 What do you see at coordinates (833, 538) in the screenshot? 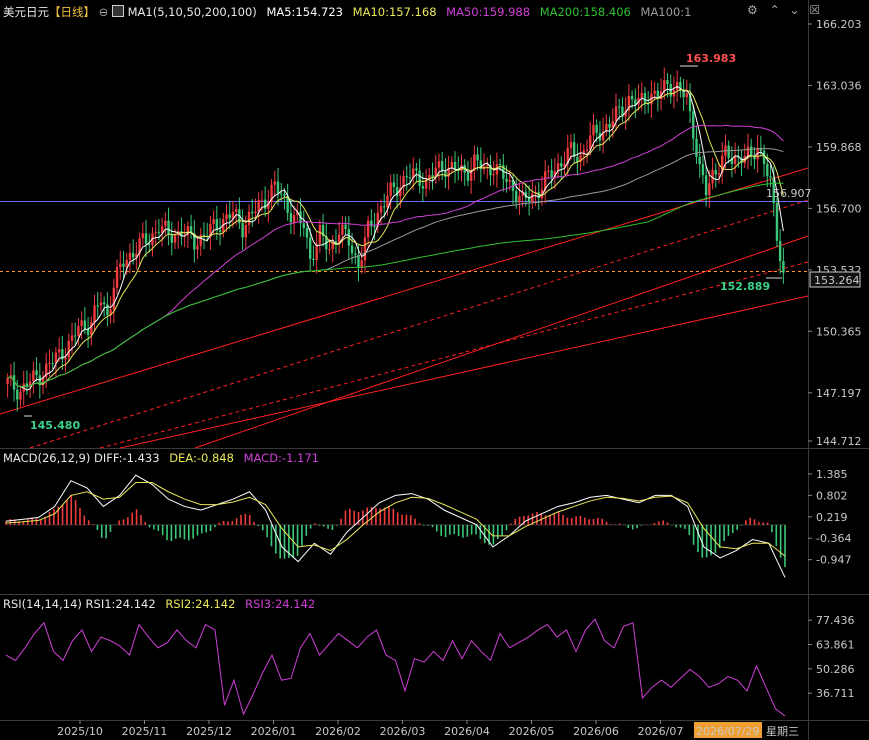
I see `macd-tick-label: -0.364` at bounding box center [833, 538].